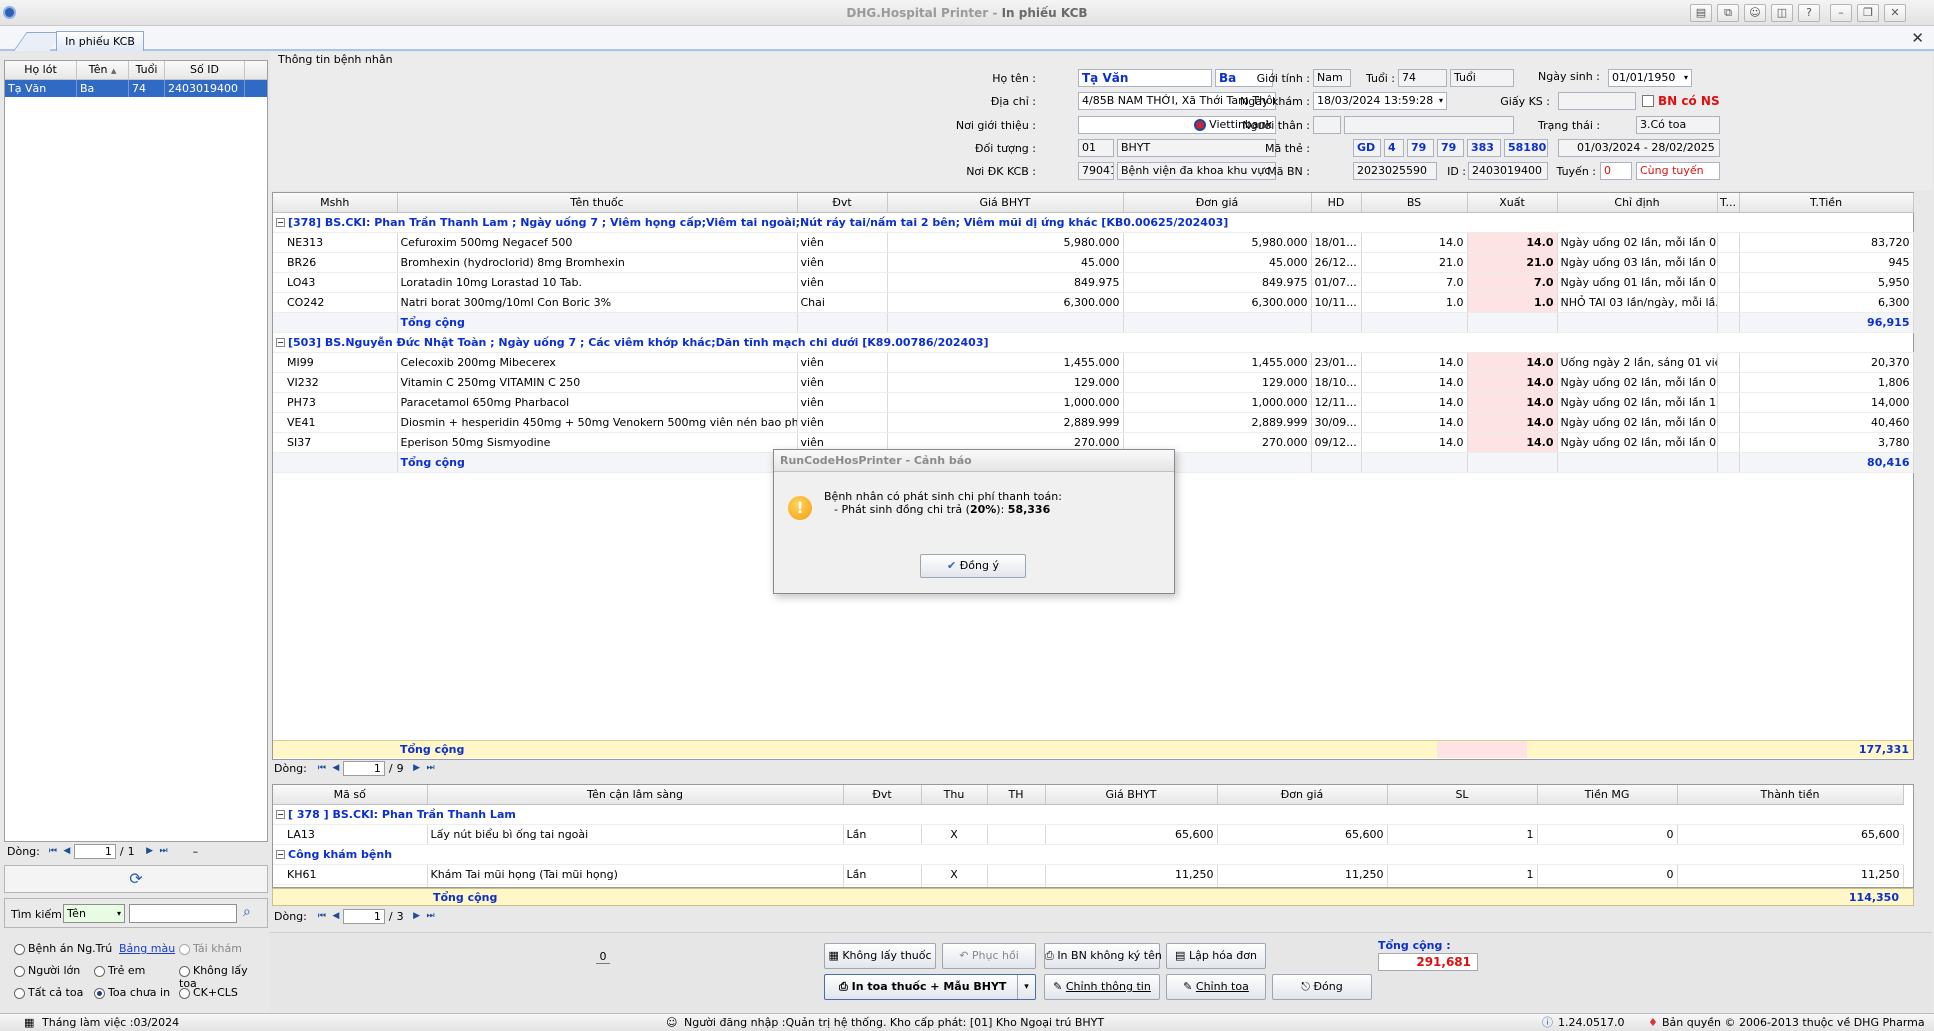 The width and height of the screenshot is (1934, 1031). What do you see at coordinates (1512, 203) in the screenshot?
I see `drug-col-7: Xuất` at bounding box center [1512, 203].